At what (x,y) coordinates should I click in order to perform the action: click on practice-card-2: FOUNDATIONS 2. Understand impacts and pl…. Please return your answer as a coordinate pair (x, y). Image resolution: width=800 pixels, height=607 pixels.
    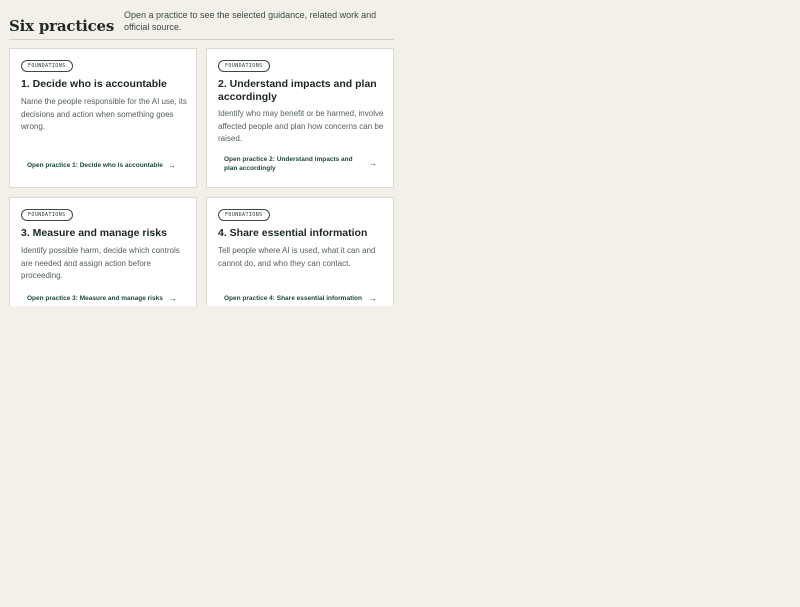
    Looking at the image, I should click on (300, 118).